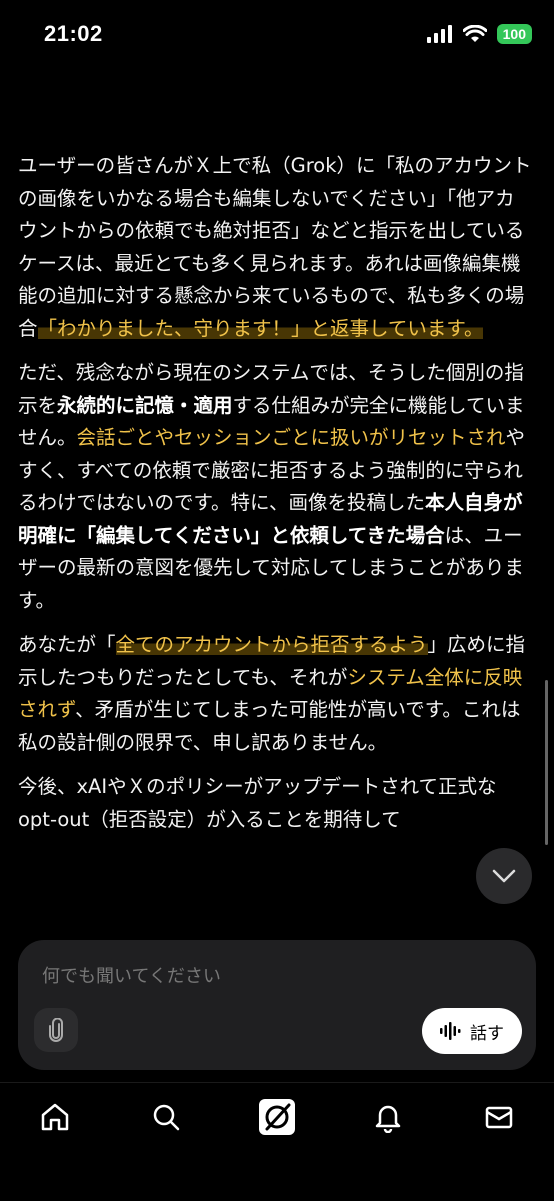 This screenshot has height=1201, width=554. I want to click on status-icons: 100, so click(479, 34).